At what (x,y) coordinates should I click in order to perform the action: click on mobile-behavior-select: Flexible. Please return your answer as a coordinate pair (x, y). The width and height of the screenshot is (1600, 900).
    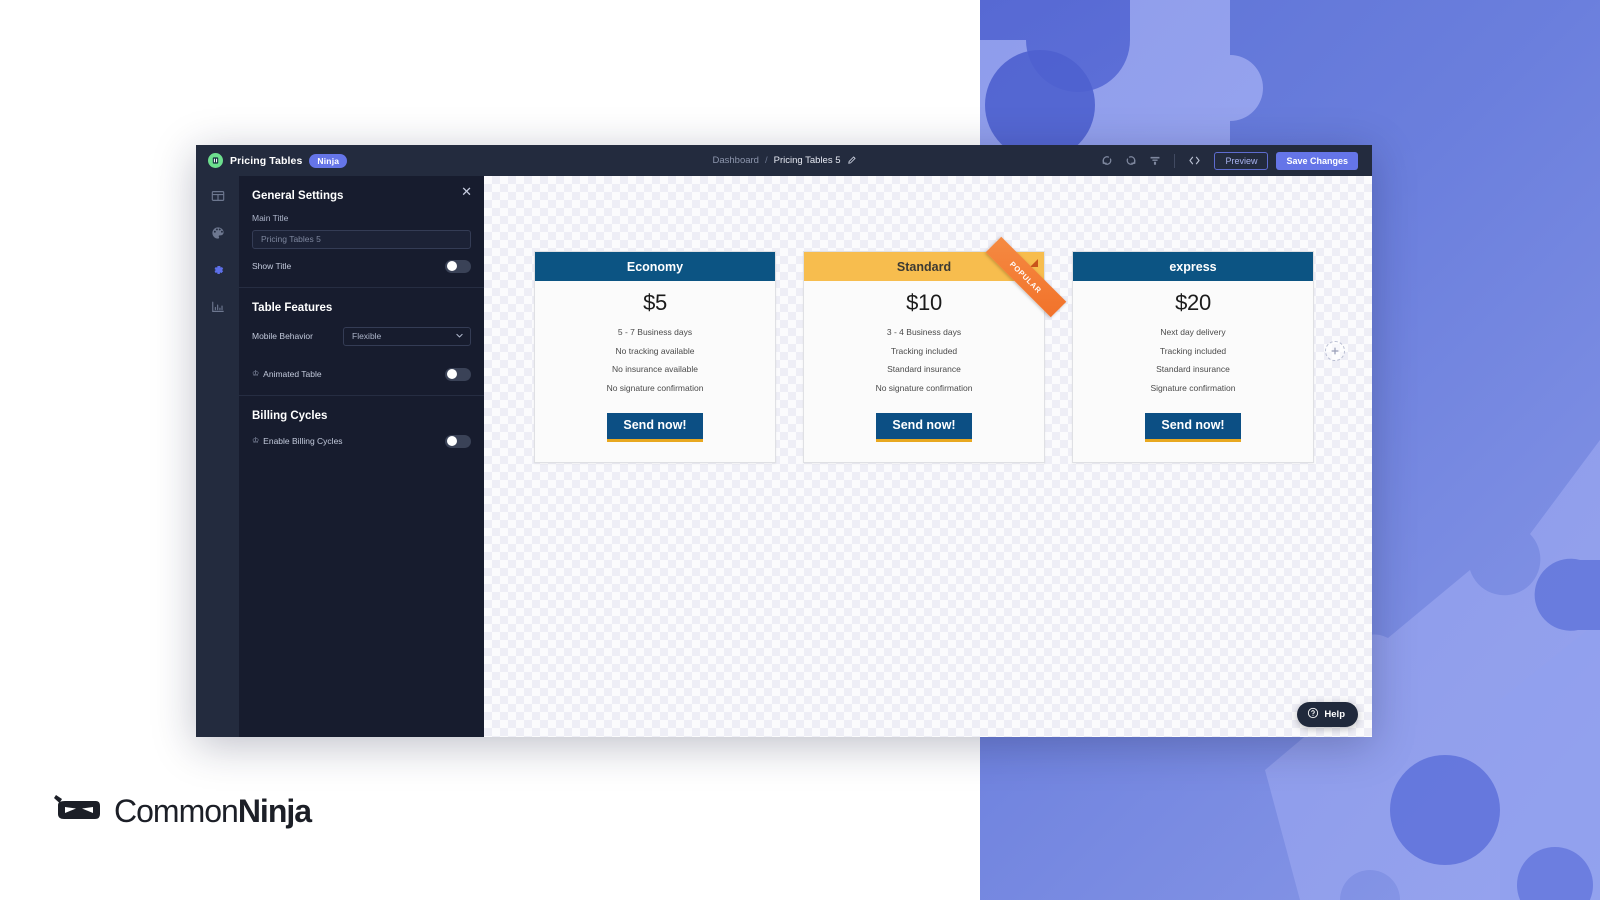
    Looking at the image, I should click on (407, 336).